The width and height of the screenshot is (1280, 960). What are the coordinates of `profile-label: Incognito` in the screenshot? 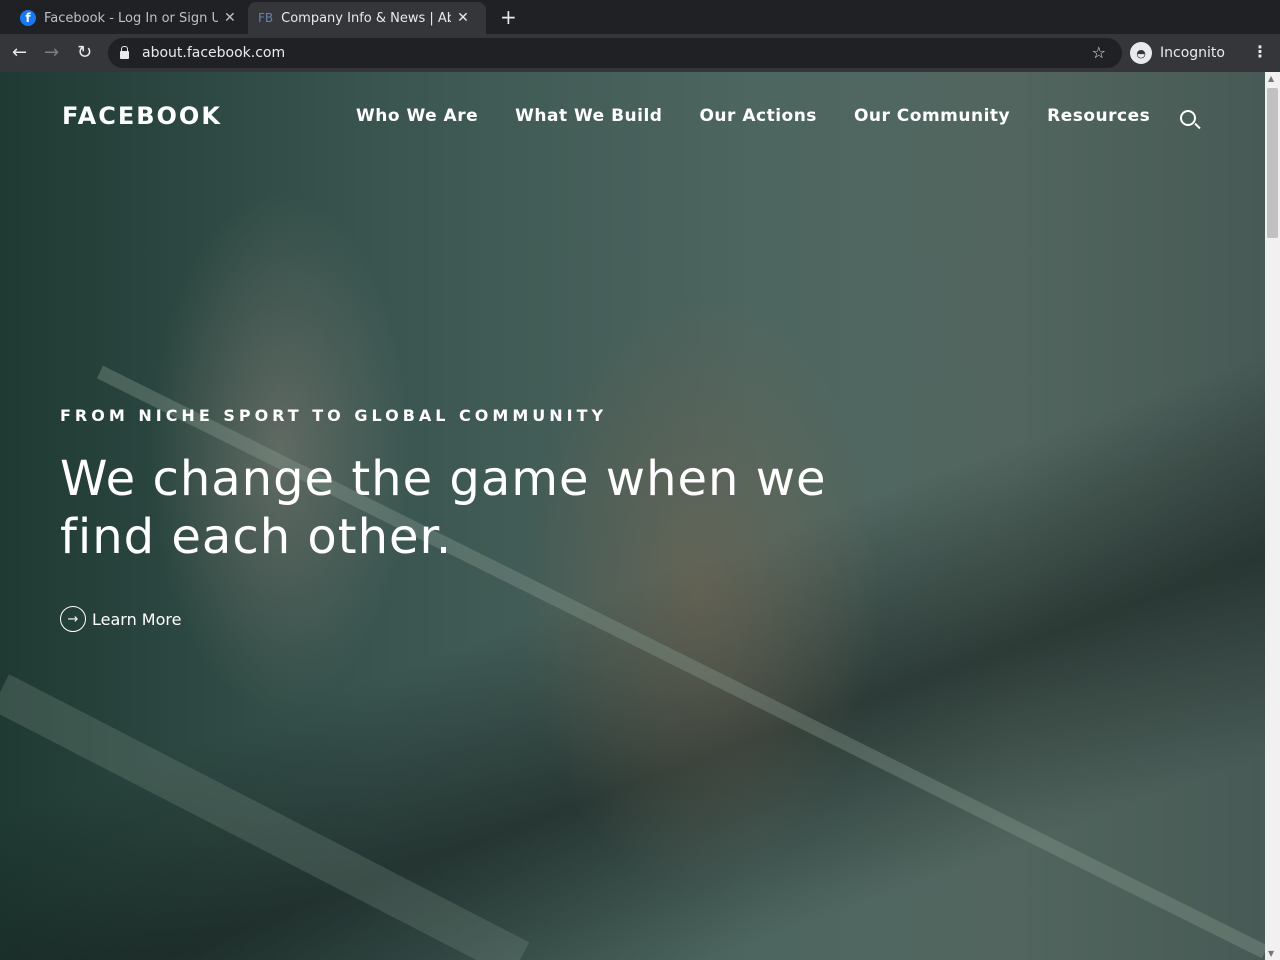 It's located at (1192, 53).